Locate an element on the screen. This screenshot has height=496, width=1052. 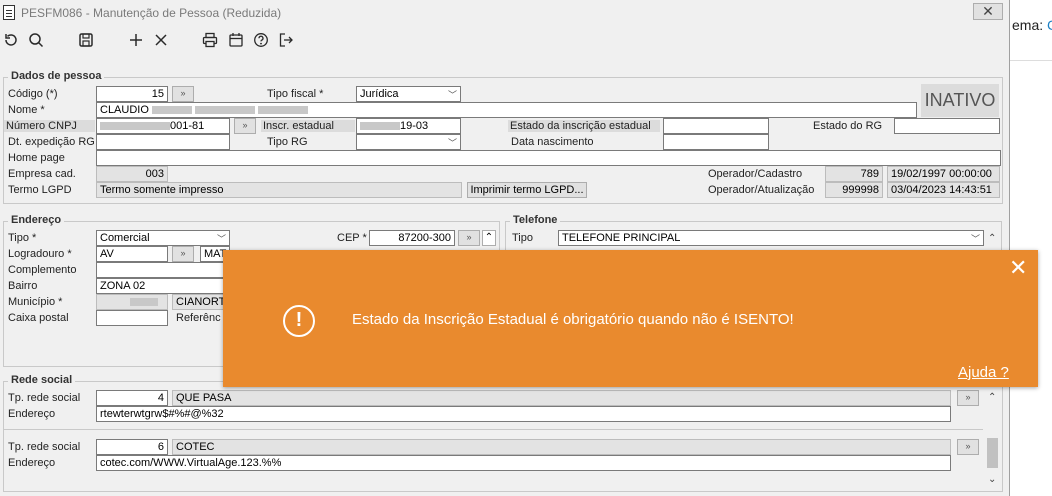
cnpj-label: Número CNPJ is located at coordinates (49, 126).